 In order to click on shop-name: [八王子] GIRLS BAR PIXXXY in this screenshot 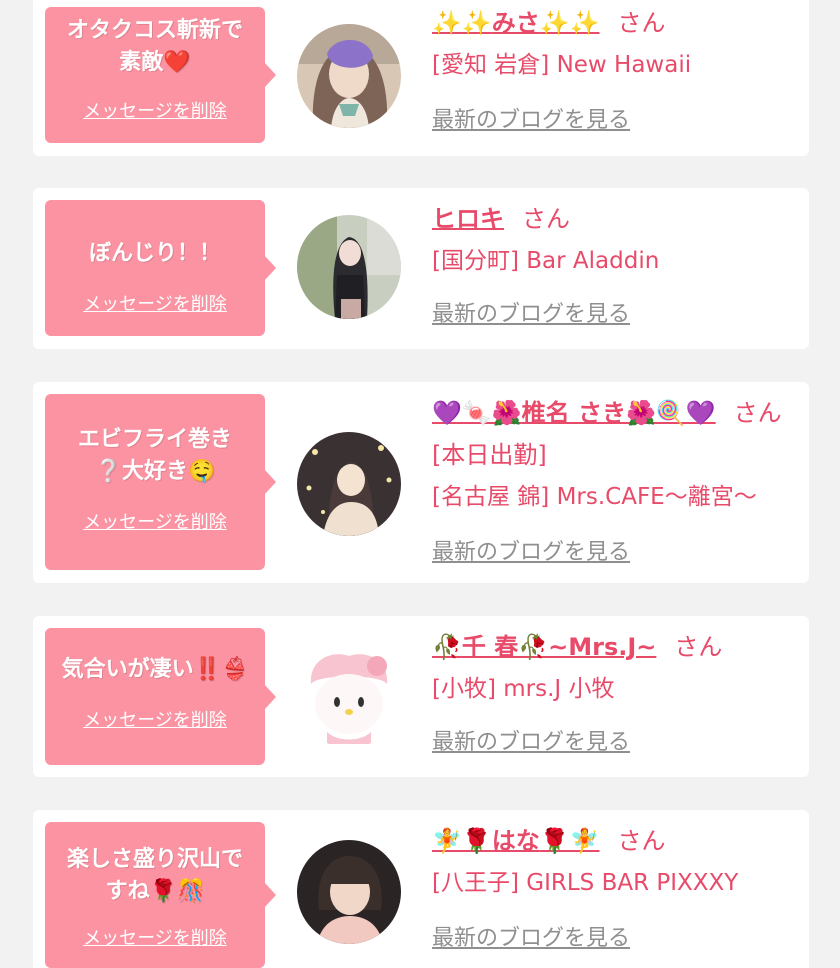, I will do `click(585, 883)`.